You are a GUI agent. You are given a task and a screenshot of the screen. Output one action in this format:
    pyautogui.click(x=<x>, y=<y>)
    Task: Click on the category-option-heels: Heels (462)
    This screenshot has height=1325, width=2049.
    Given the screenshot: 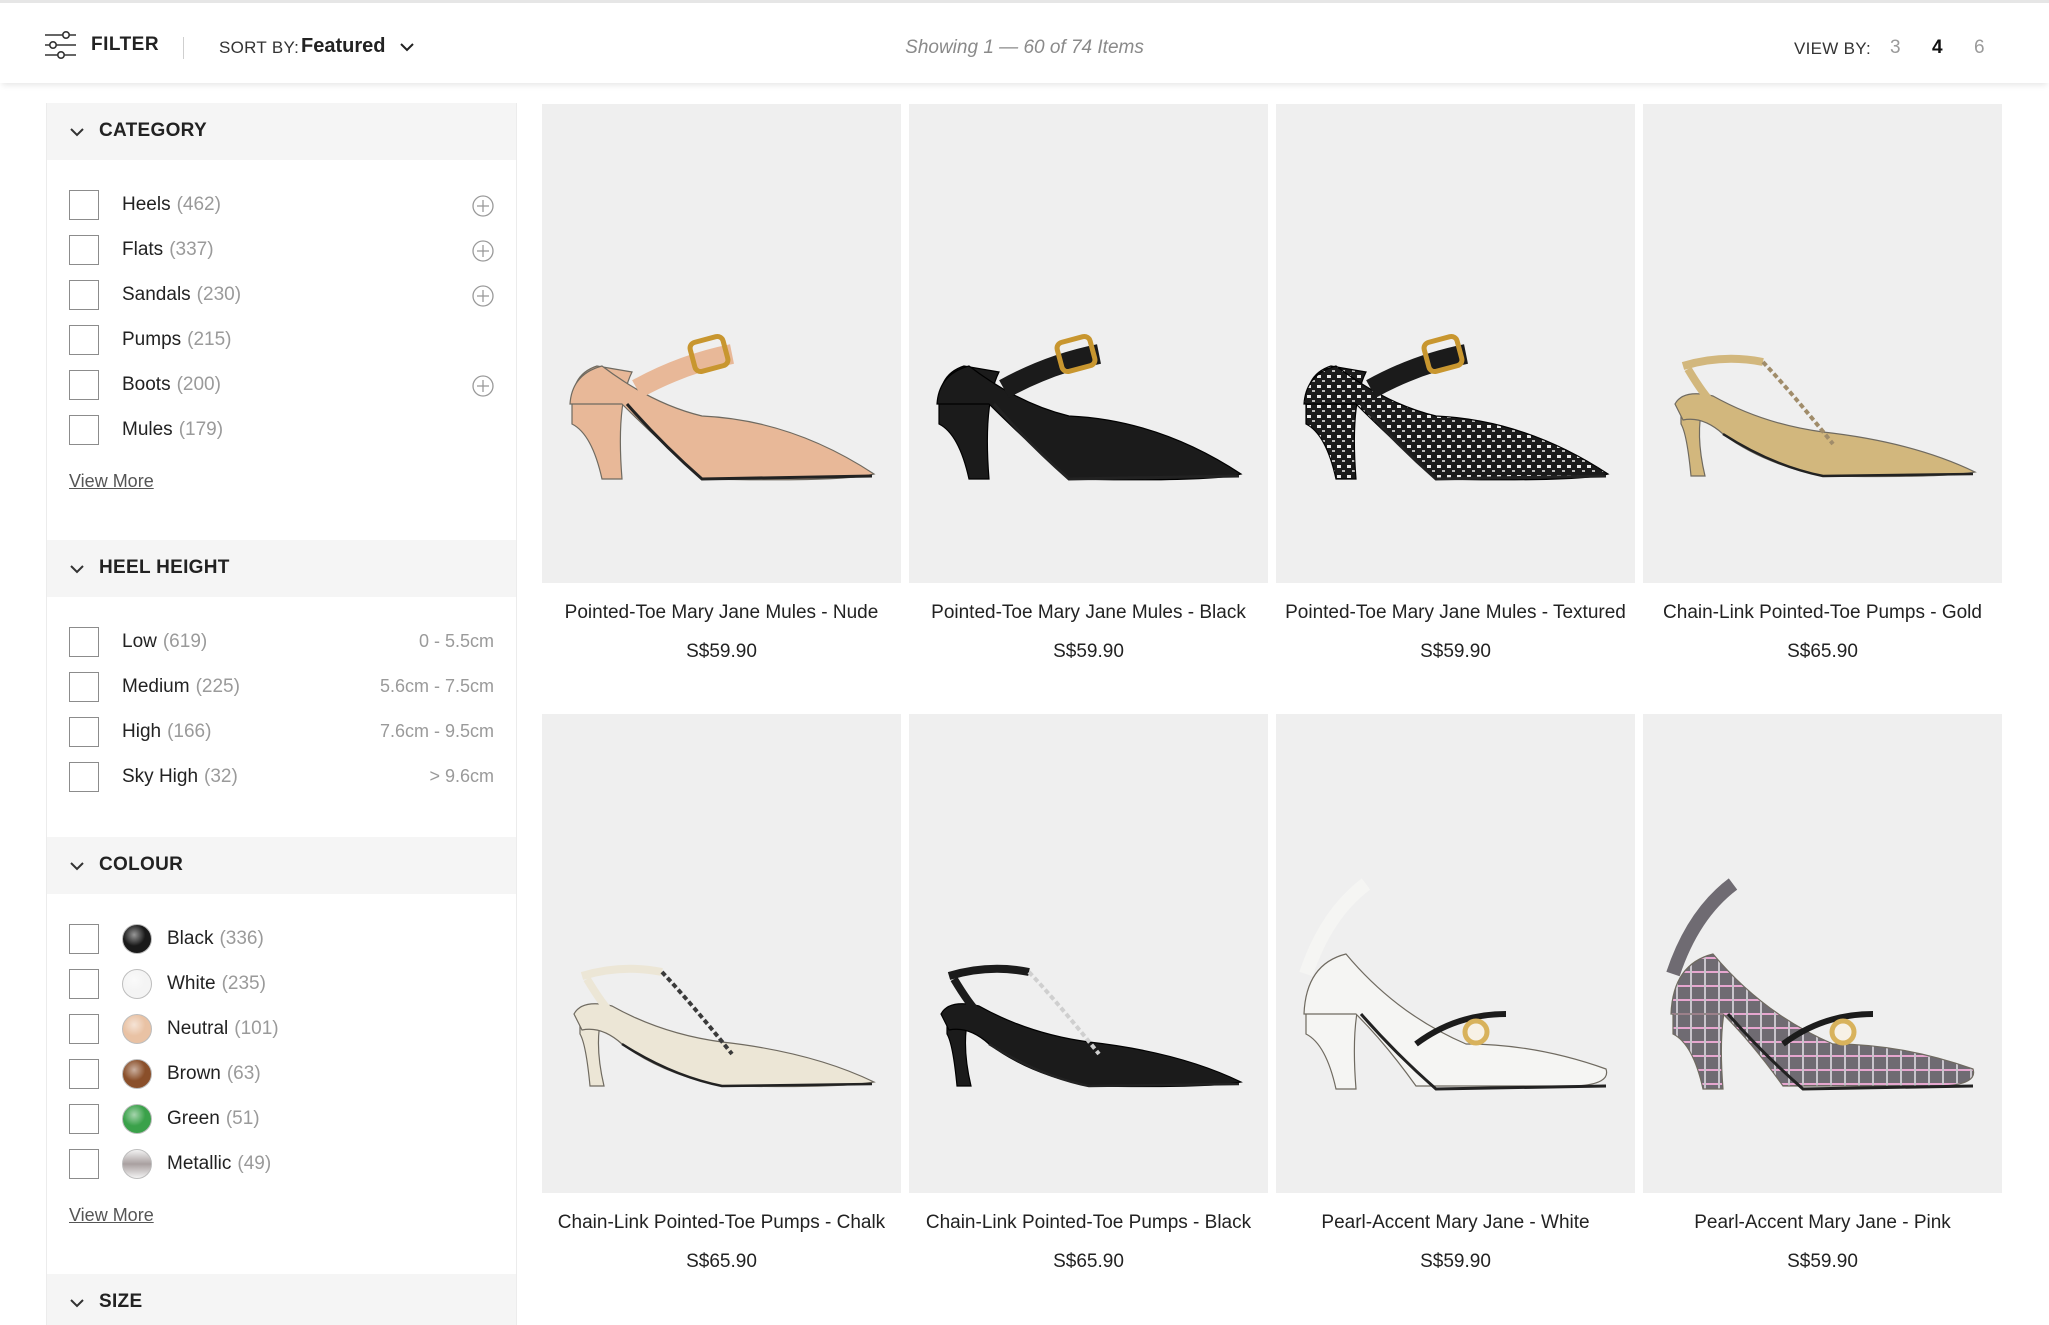 What is the action you would take?
    pyautogui.click(x=281, y=205)
    